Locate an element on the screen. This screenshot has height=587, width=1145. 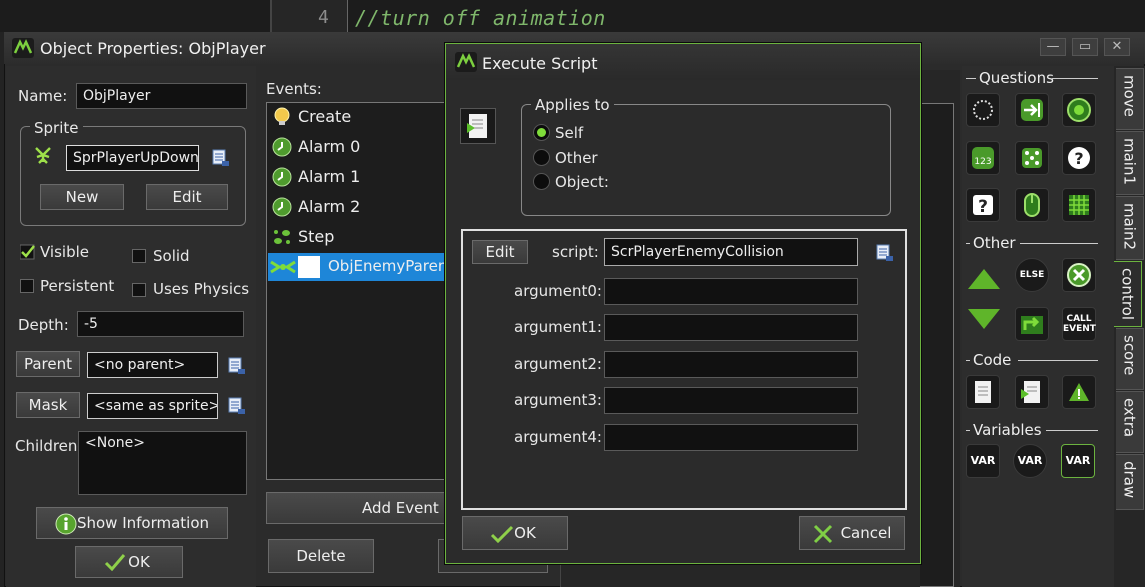
tab-draw: draw is located at coordinates (1130, 482).